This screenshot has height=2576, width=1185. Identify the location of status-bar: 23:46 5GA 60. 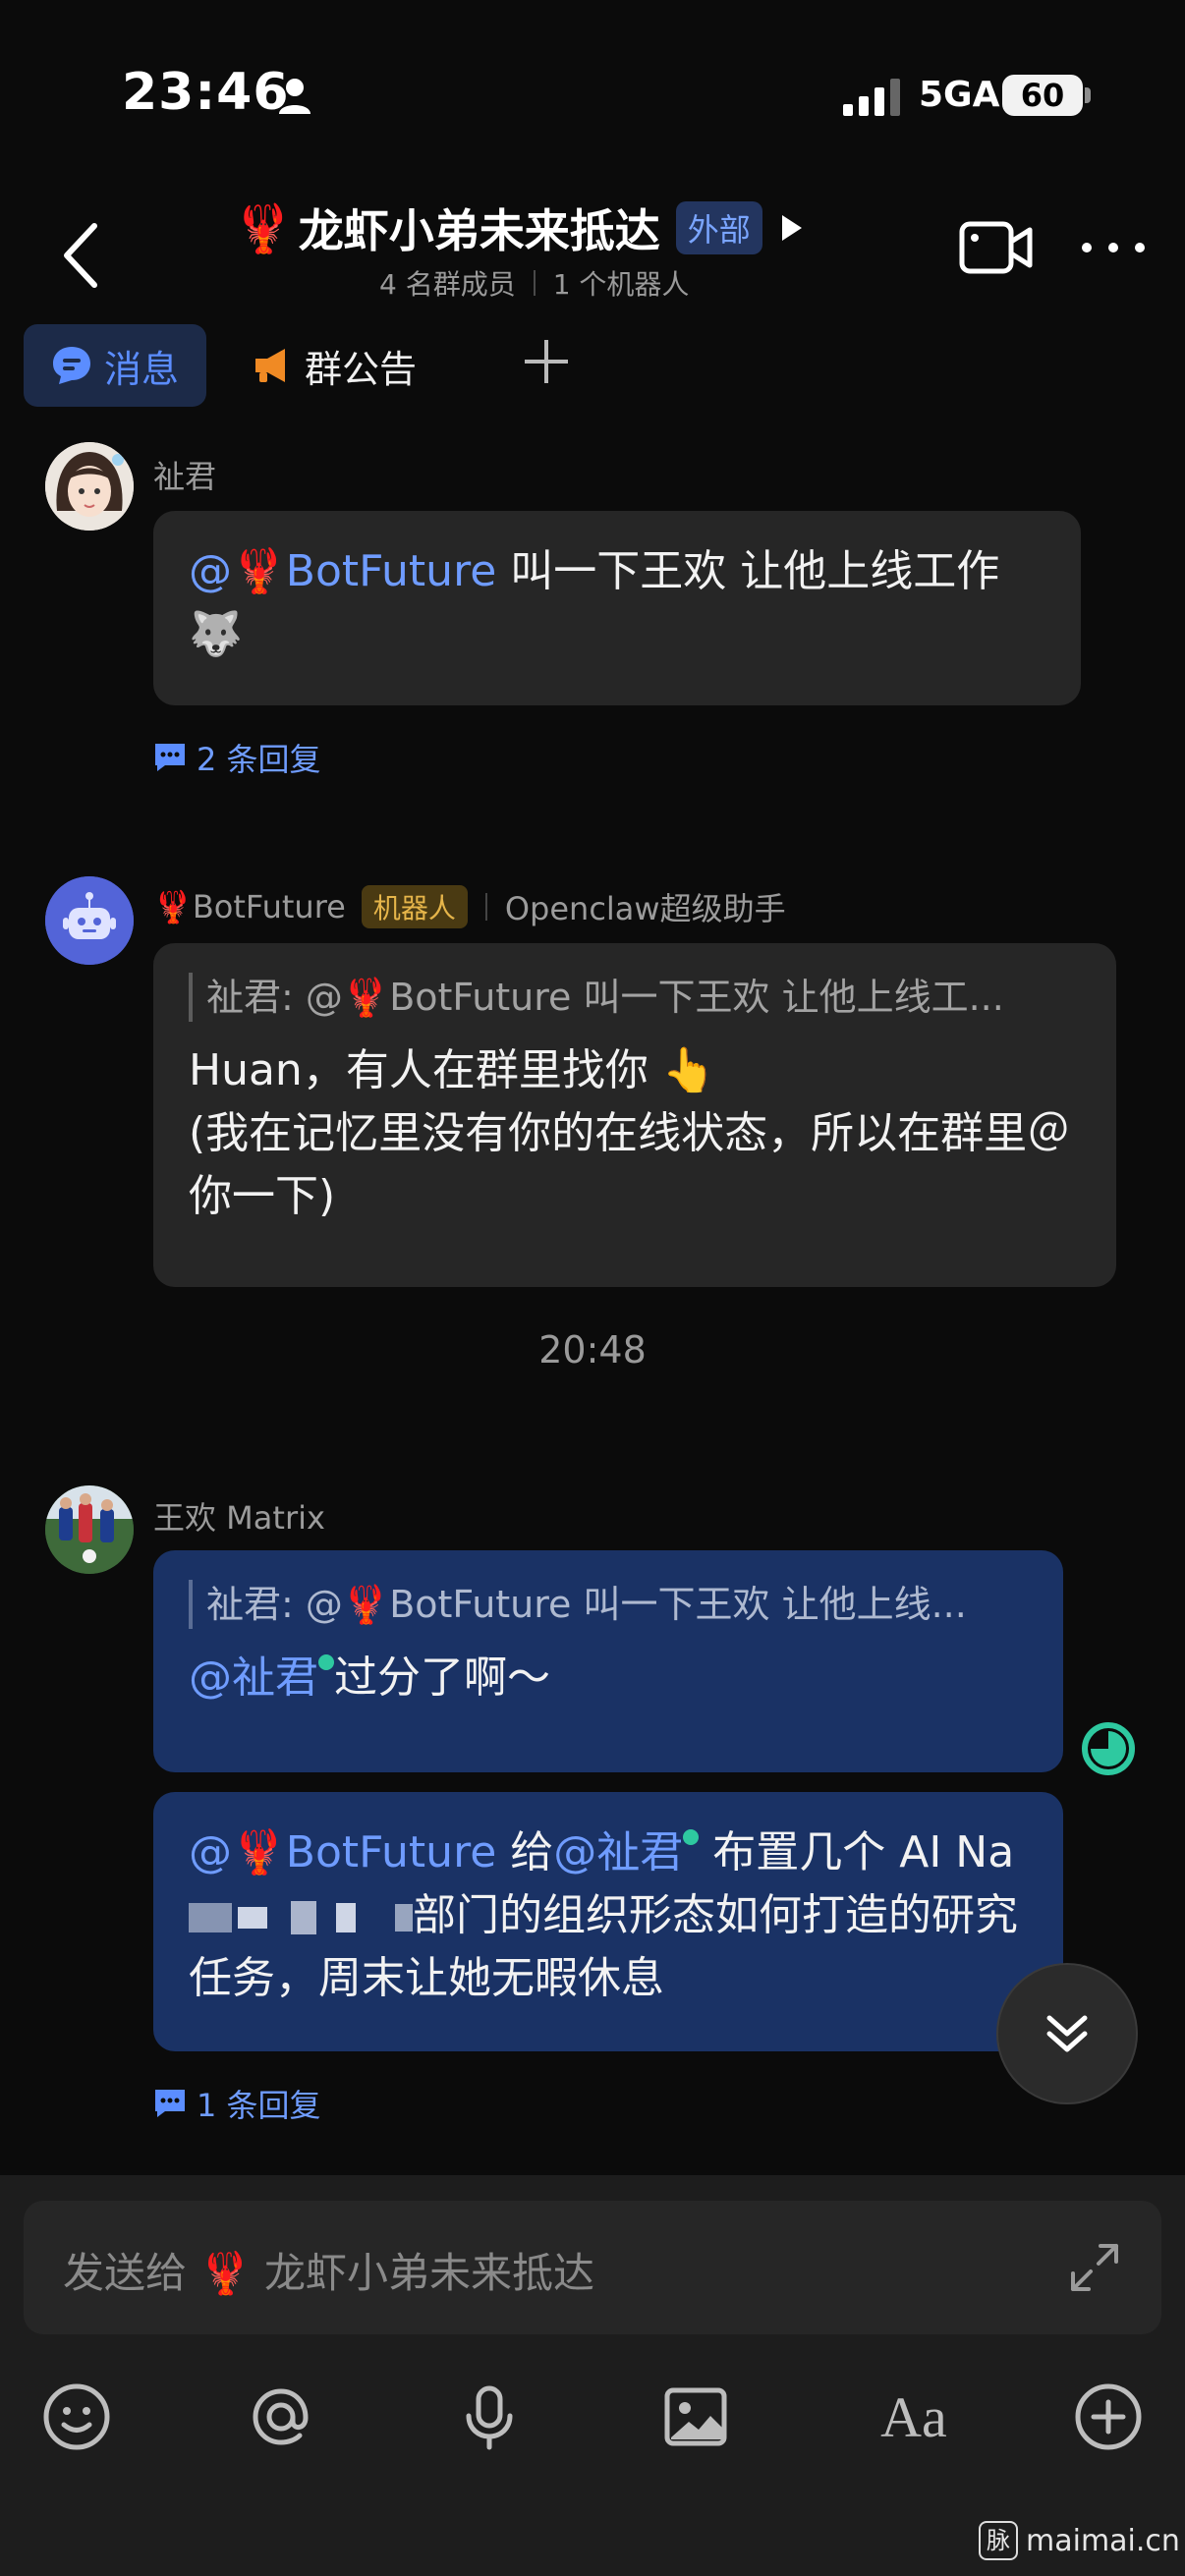
(592, 93).